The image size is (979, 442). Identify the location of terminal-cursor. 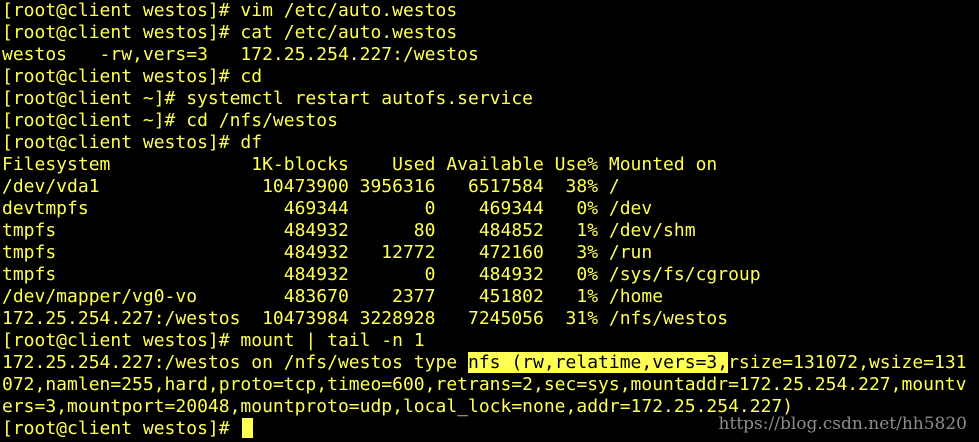
(248, 428).